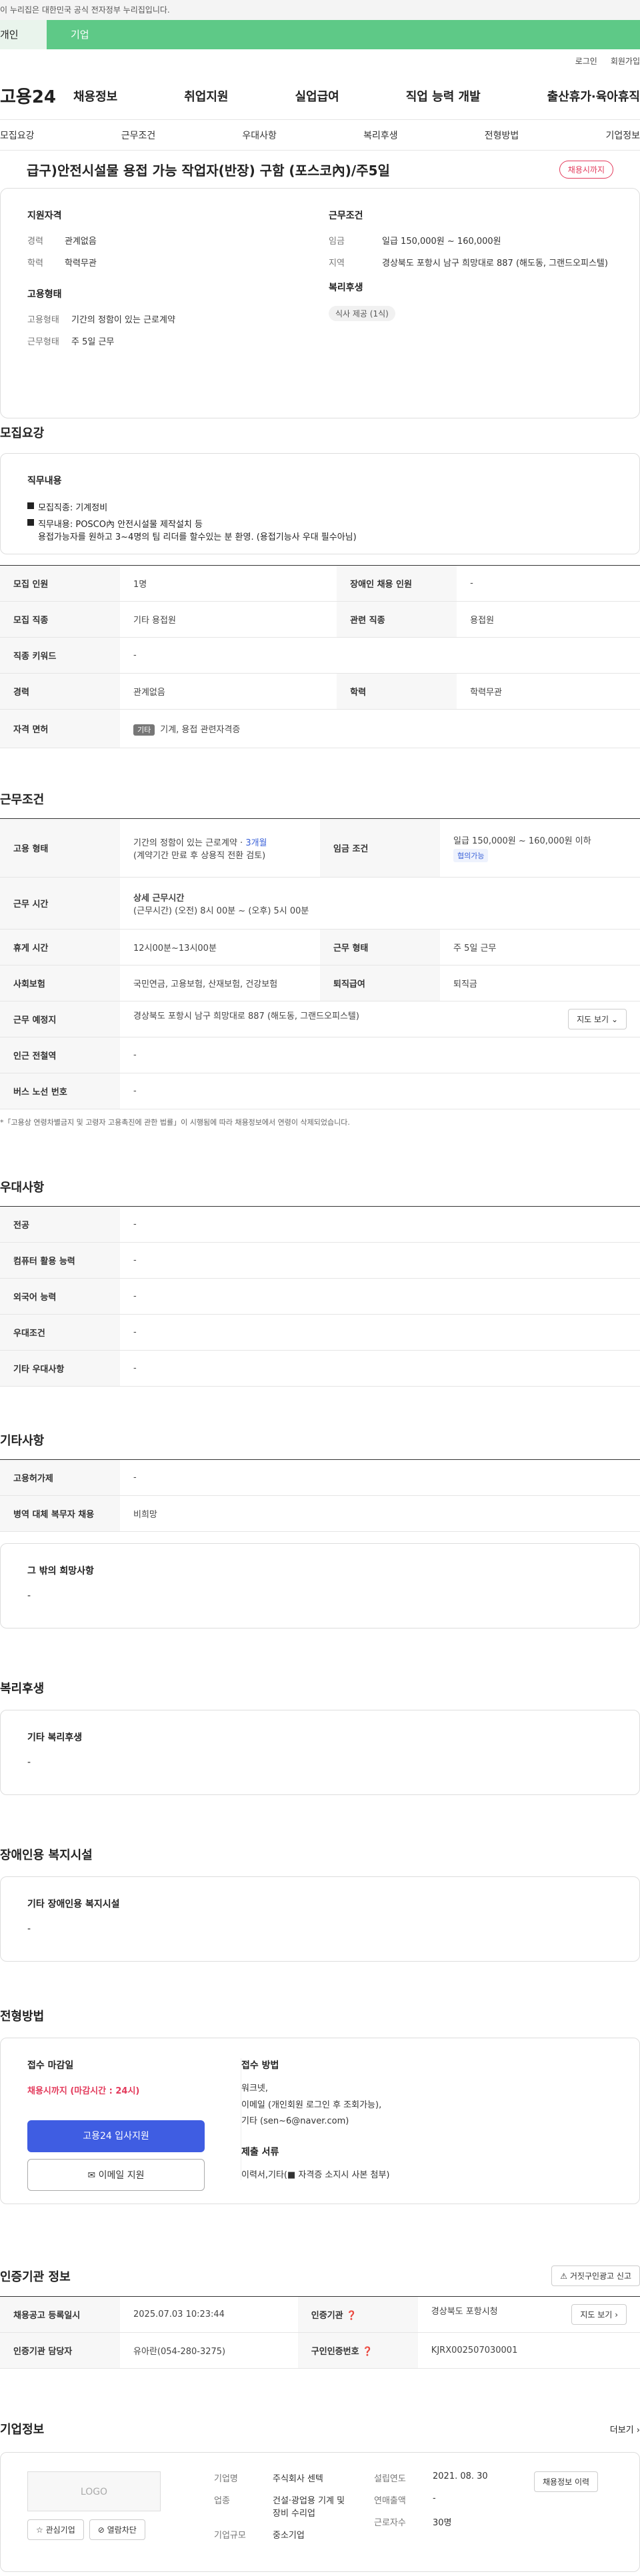  What do you see at coordinates (60, 1368) in the screenshot?
I see `cell-label: 기타 우대사항` at bounding box center [60, 1368].